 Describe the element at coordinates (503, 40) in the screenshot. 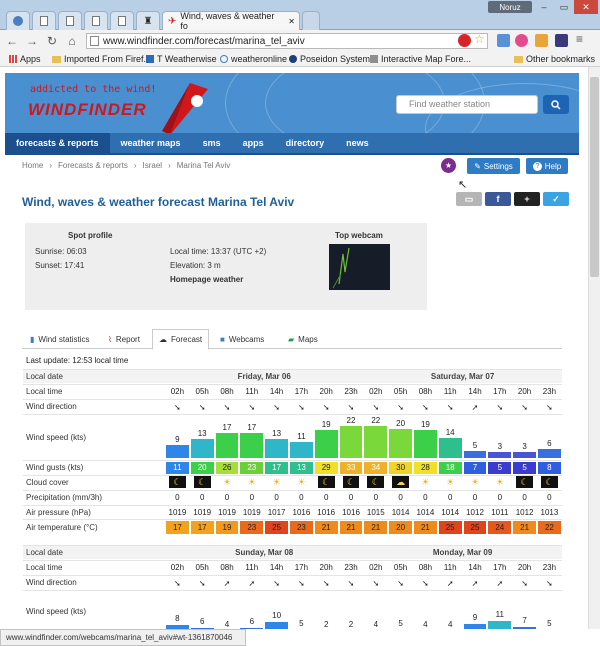

I see `translate-icon` at that location.